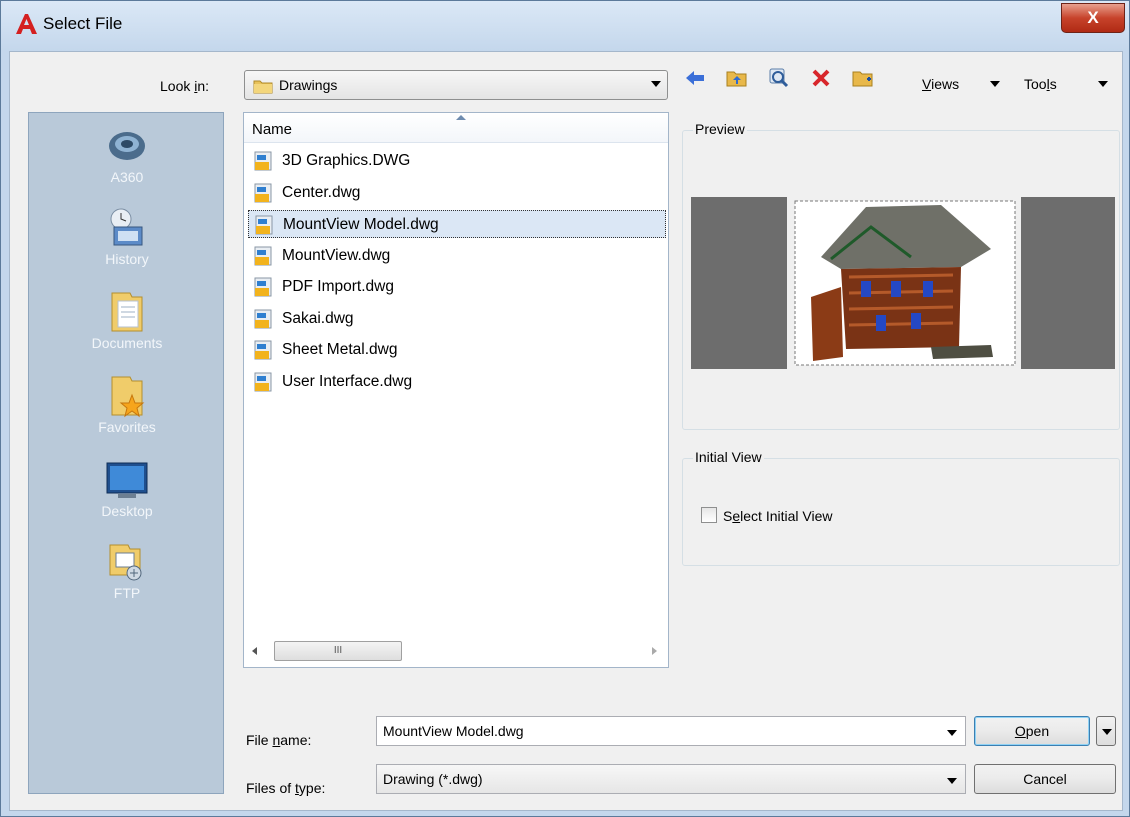 This screenshot has height=817, width=1130. Describe the element at coordinates (127, 177) in the screenshot. I see `place-label: A360` at that location.